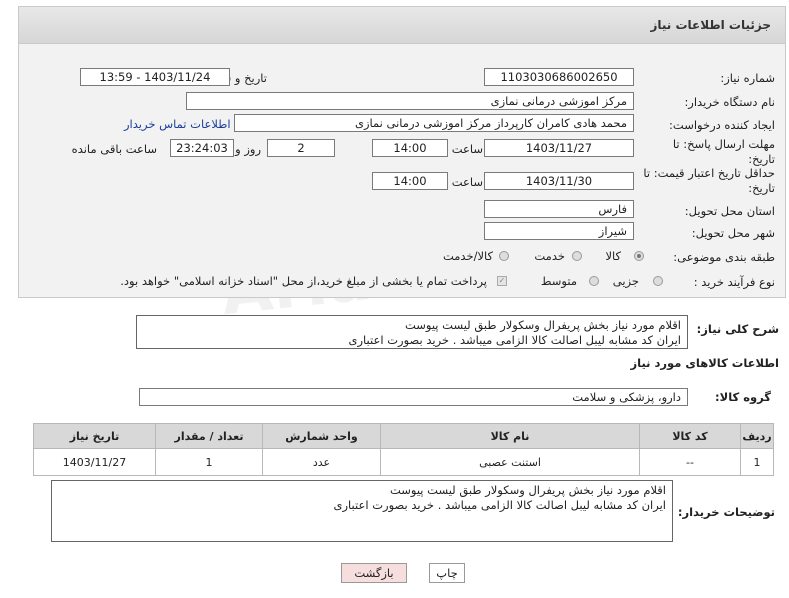  What do you see at coordinates (737, 329) in the screenshot?
I see `description-label: شرح کلی نیاز:` at bounding box center [737, 329].